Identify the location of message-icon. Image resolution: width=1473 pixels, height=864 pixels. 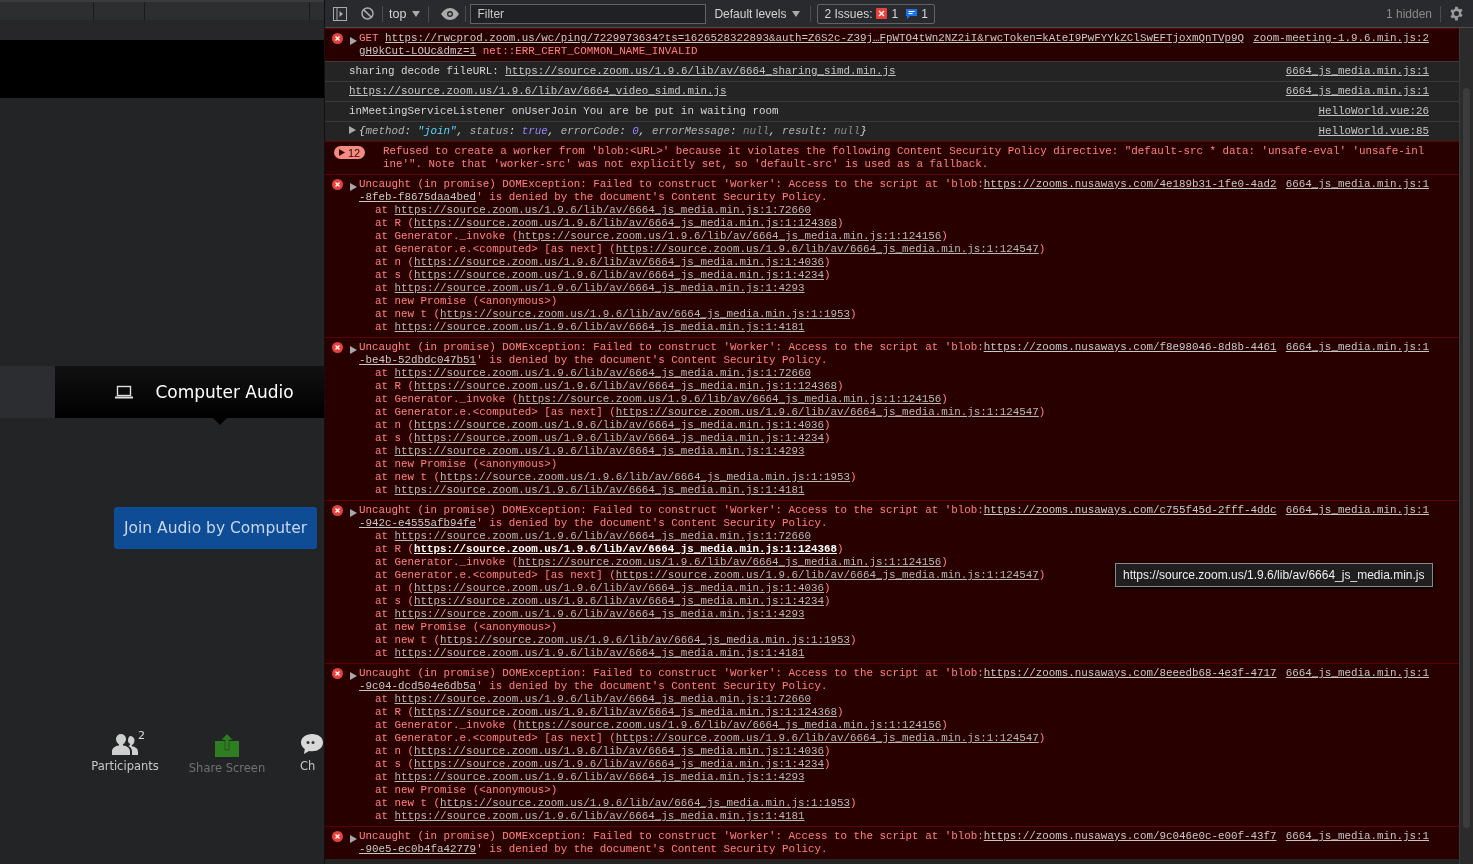
(912, 13).